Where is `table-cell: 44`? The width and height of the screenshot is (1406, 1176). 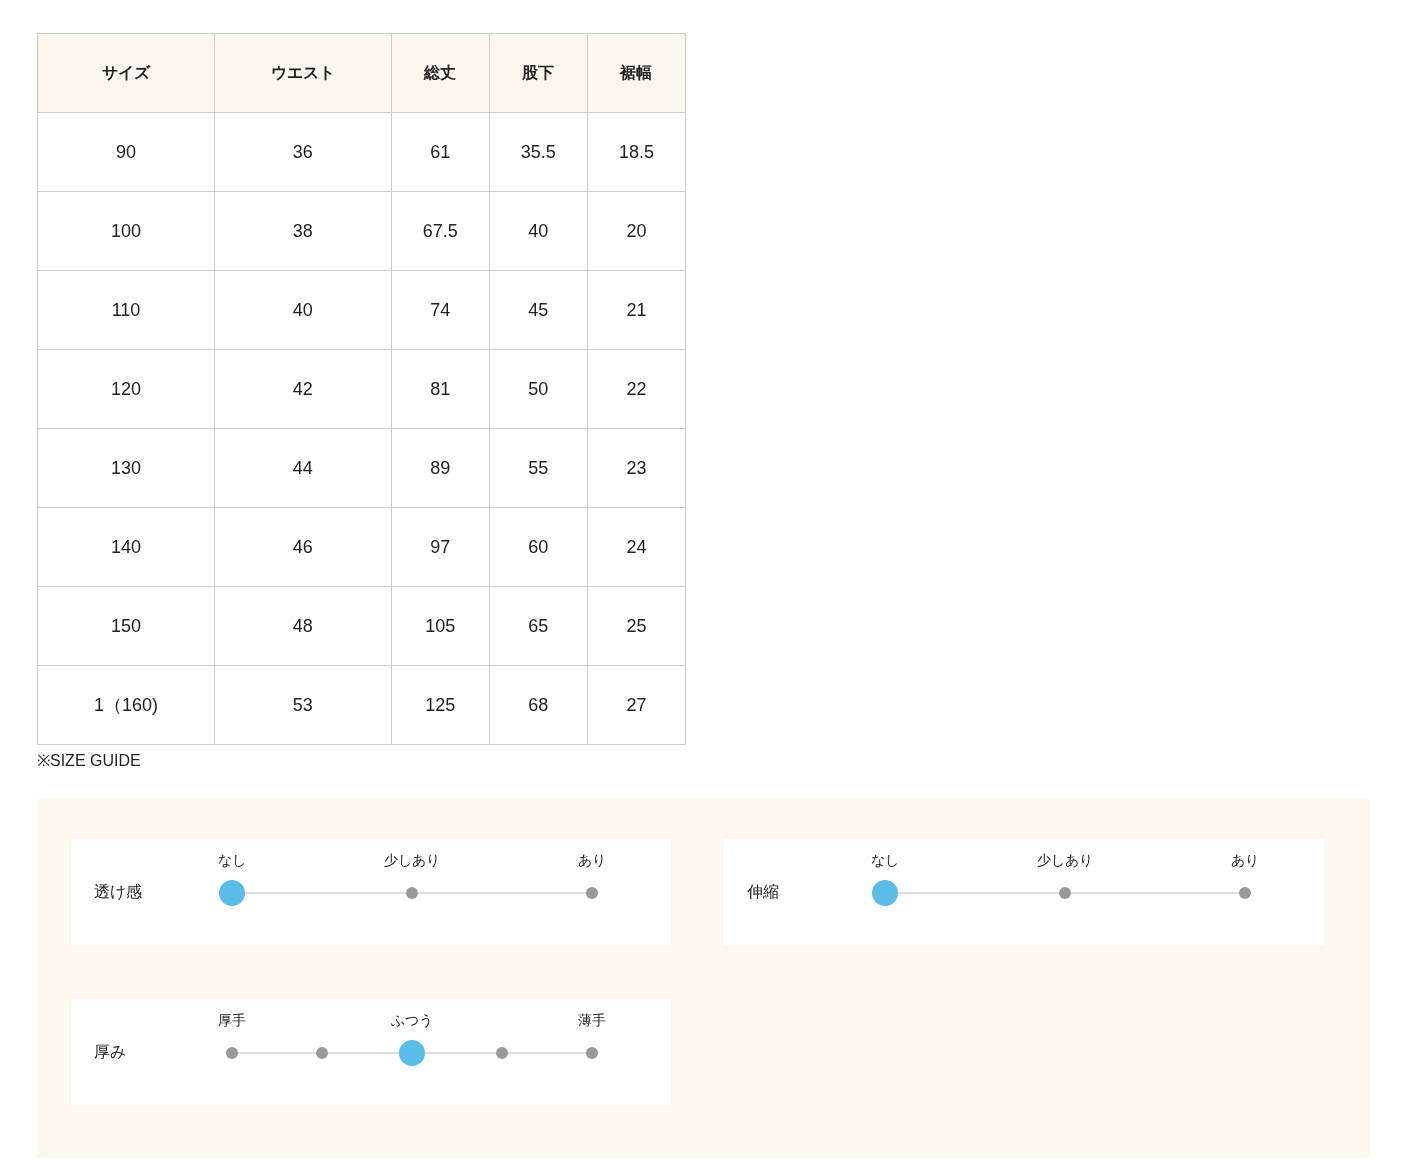
table-cell: 44 is located at coordinates (303, 468).